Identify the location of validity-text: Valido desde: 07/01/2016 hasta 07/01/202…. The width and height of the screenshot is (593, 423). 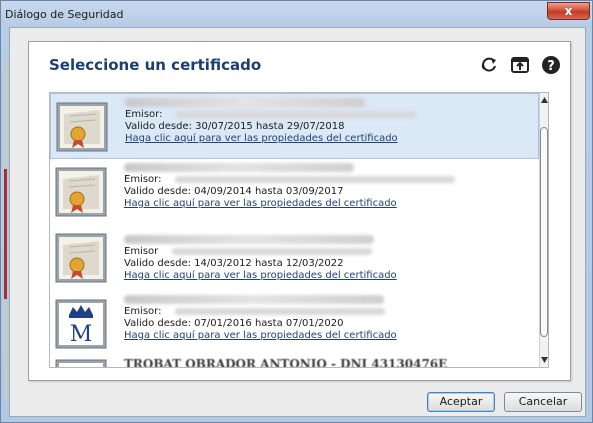
(234, 323).